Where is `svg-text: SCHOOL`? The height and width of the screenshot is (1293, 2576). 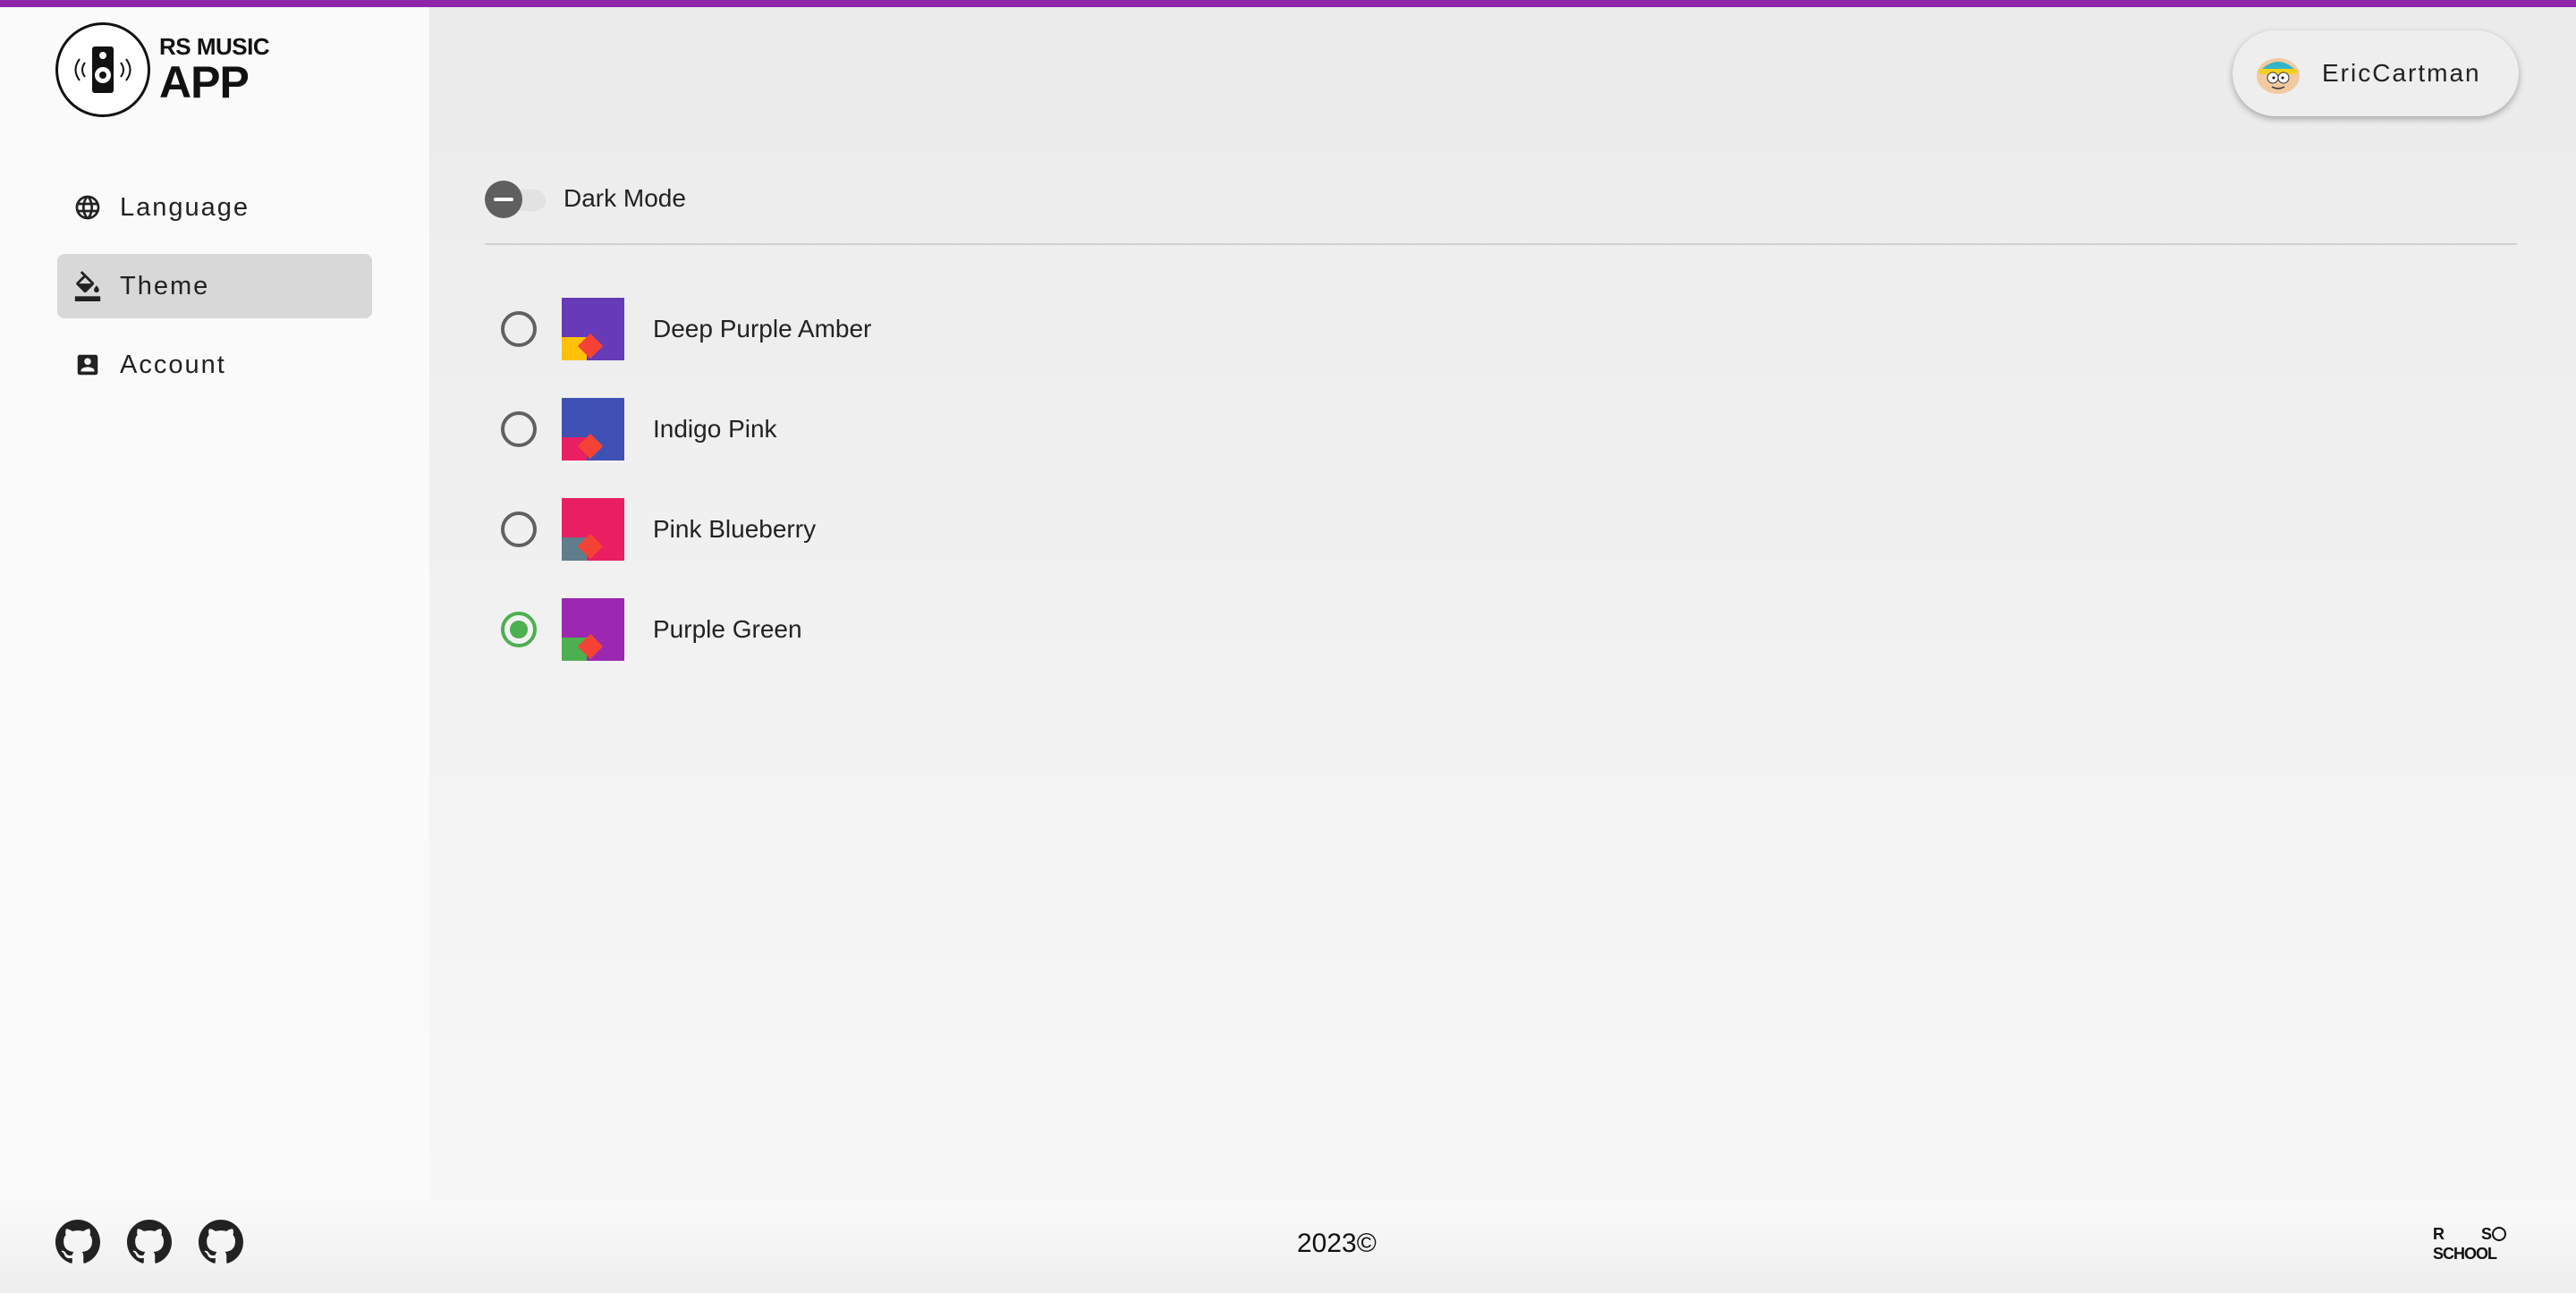
svg-text: SCHOOL is located at coordinates (2465, 1254).